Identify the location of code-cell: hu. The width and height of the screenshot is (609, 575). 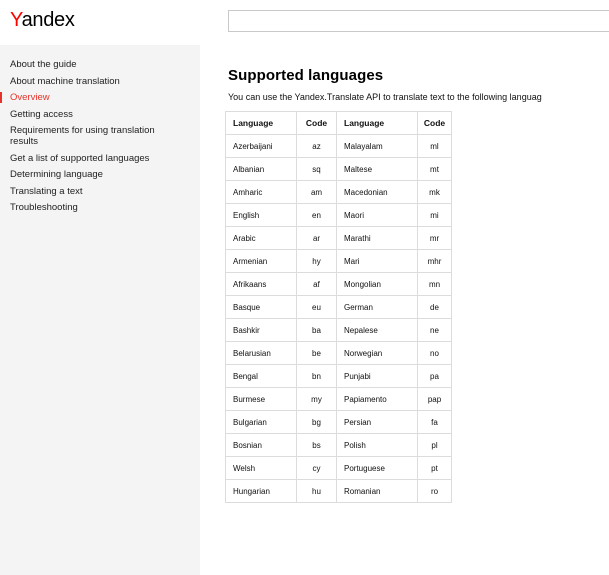
(316, 491).